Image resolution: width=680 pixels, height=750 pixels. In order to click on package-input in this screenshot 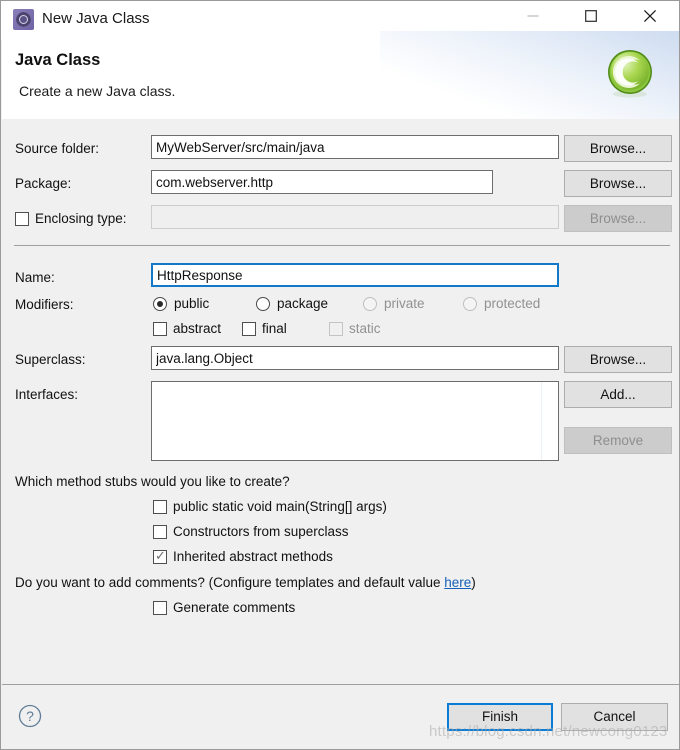, I will do `click(322, 182)`.